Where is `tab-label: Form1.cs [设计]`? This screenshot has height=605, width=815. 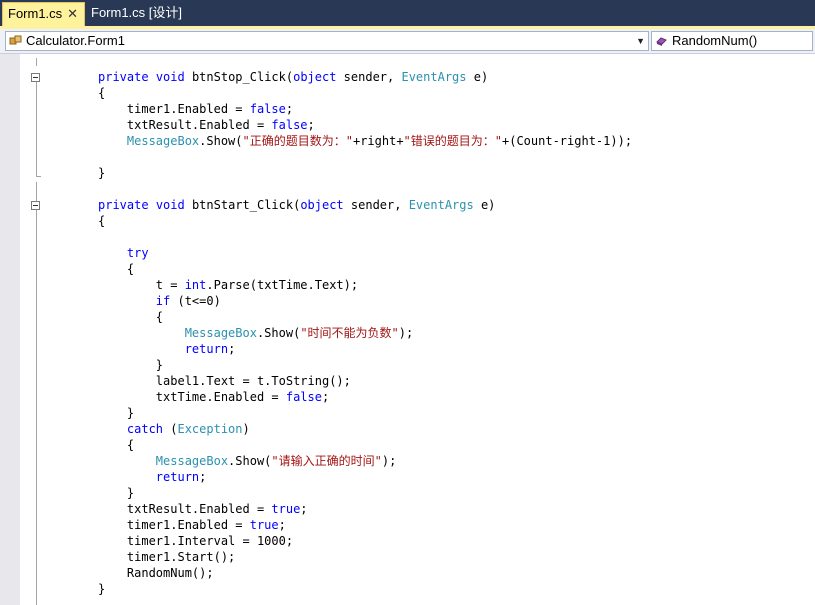
tab-label: Form1.cs [设计] is located at coordinates (137, 12).